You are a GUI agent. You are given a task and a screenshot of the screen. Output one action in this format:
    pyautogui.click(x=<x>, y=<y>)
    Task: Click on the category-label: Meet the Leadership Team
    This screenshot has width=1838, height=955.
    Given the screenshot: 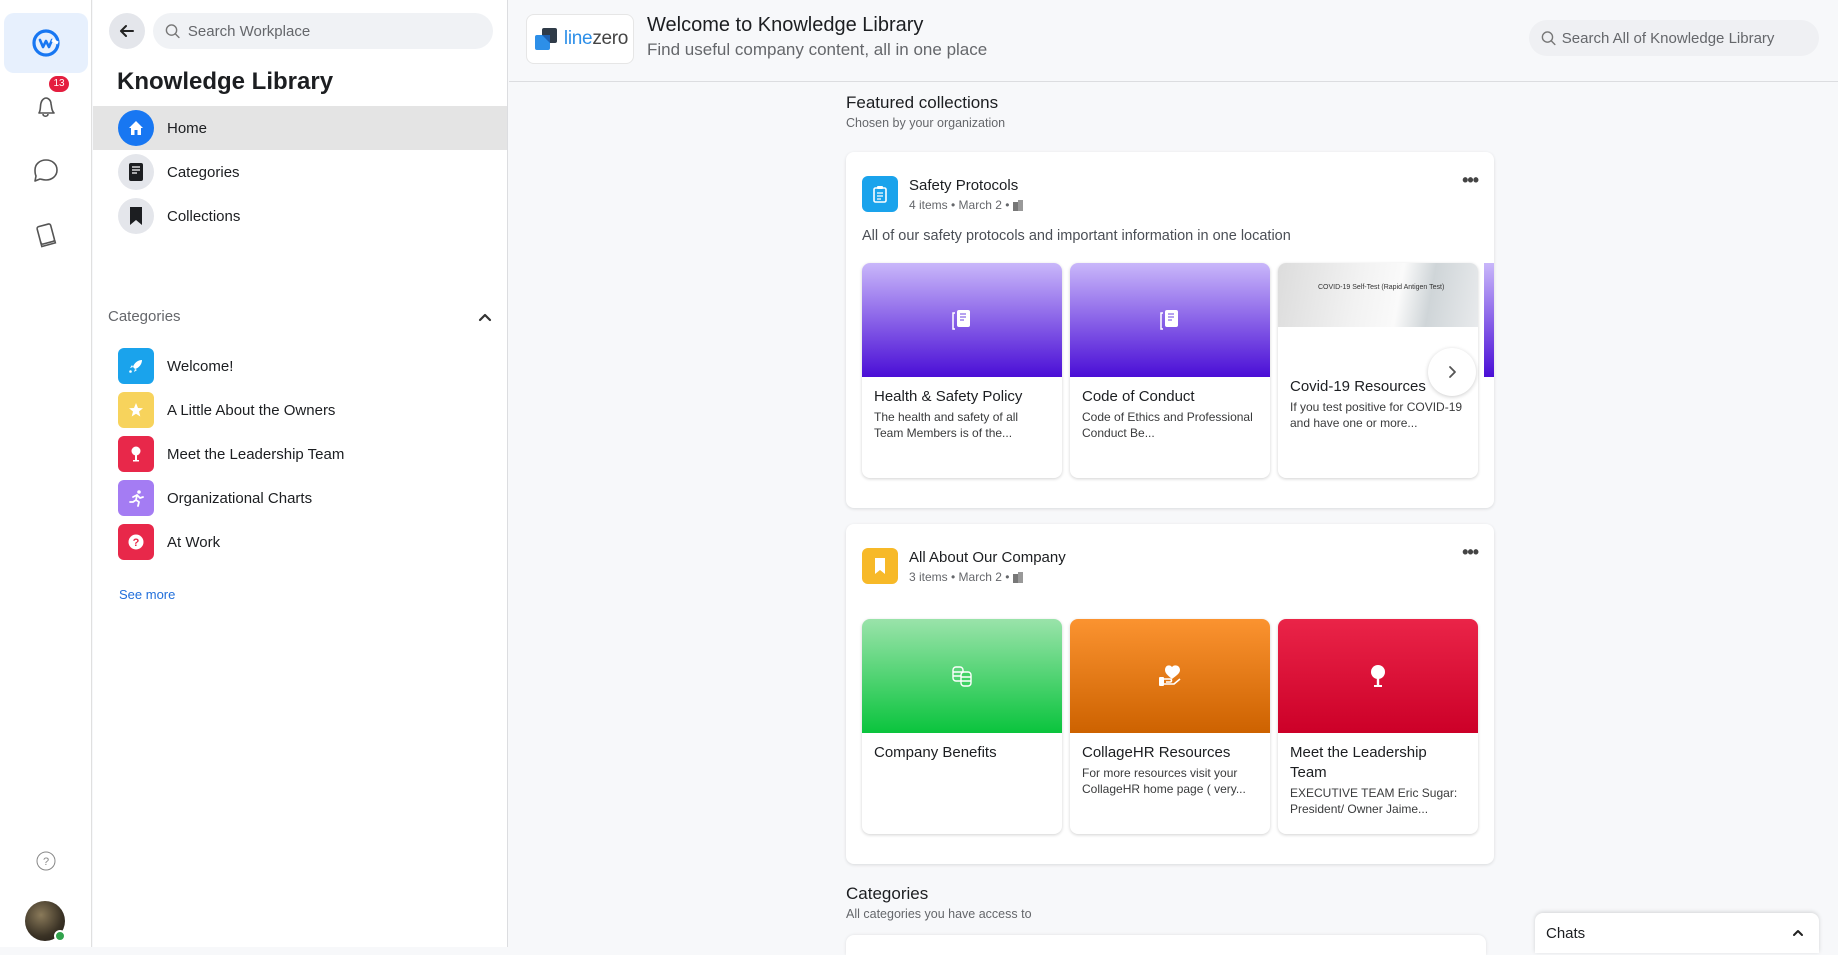 What is the action you would take?
    pyautogui.click(x=256, y=454)
    